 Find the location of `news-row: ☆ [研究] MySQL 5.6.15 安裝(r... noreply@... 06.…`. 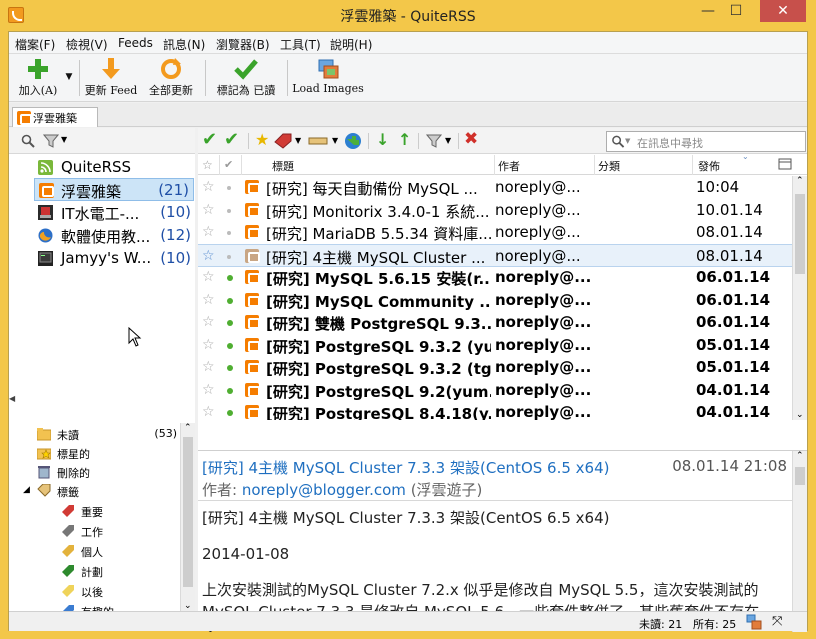

news-row: ☆ [研究] MySQL 5.6.15 安裝(r... noreply@... 06.… is located at coordinates (495, 277).